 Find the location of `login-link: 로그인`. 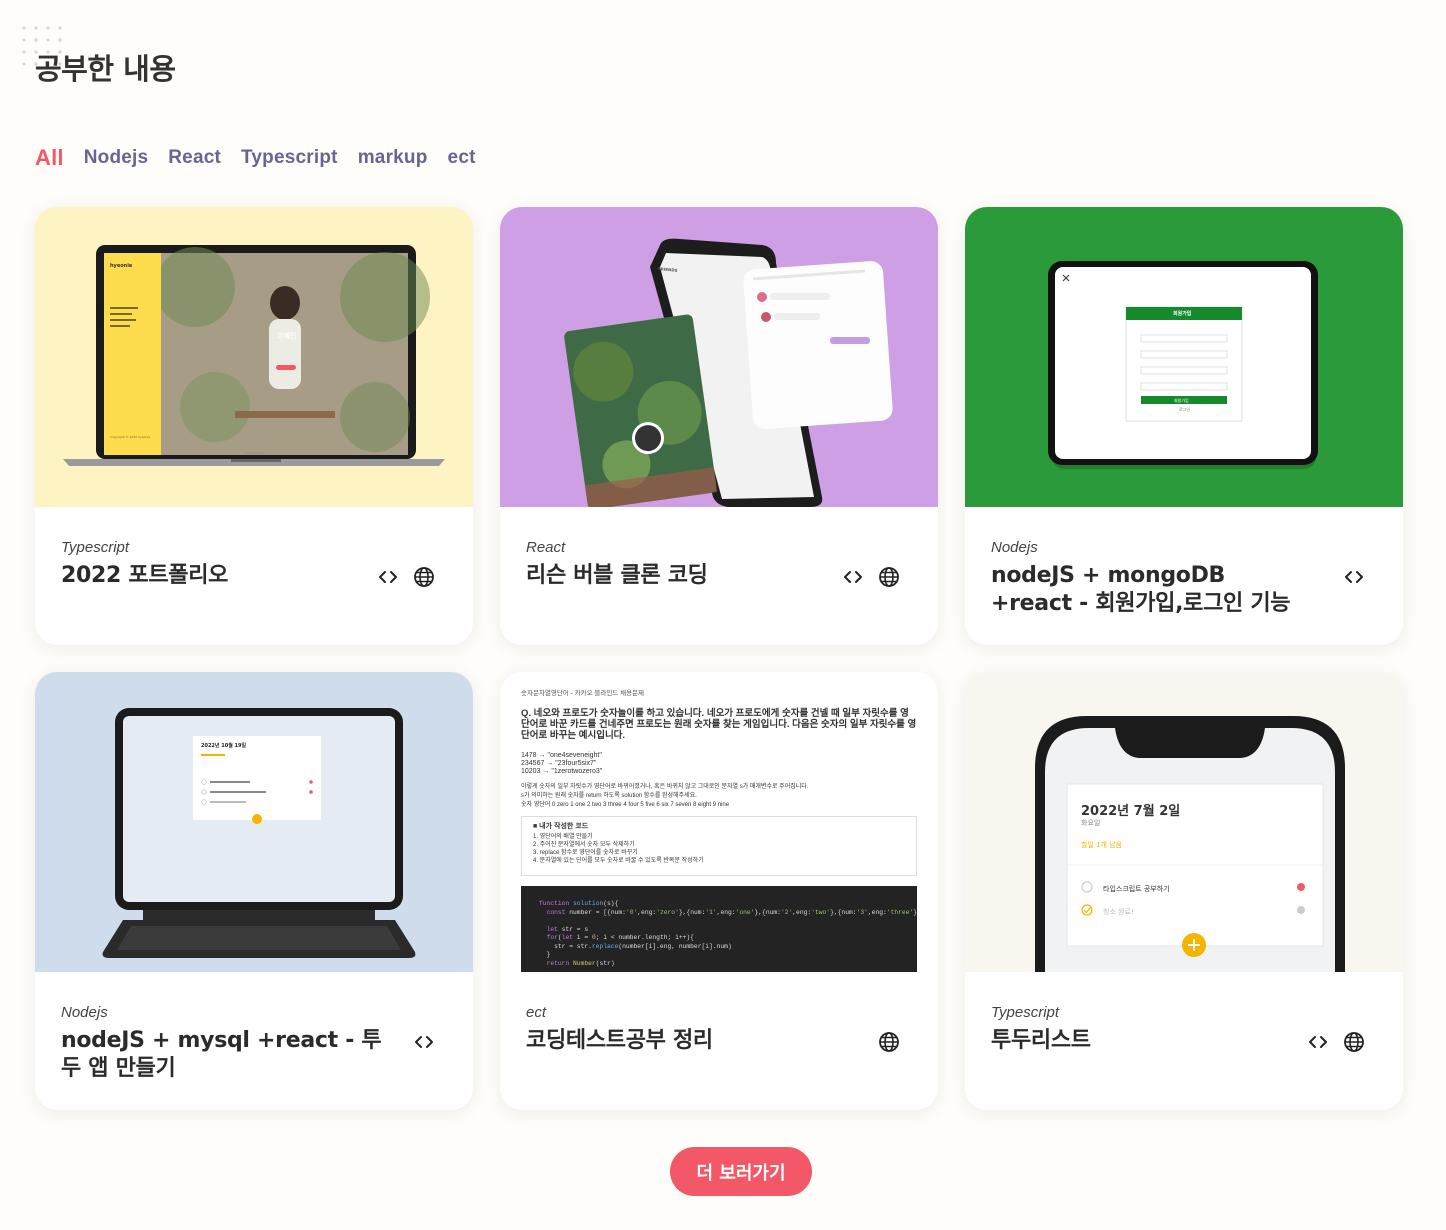

login-link: 로그인 is located at coordinates (1185, 409).